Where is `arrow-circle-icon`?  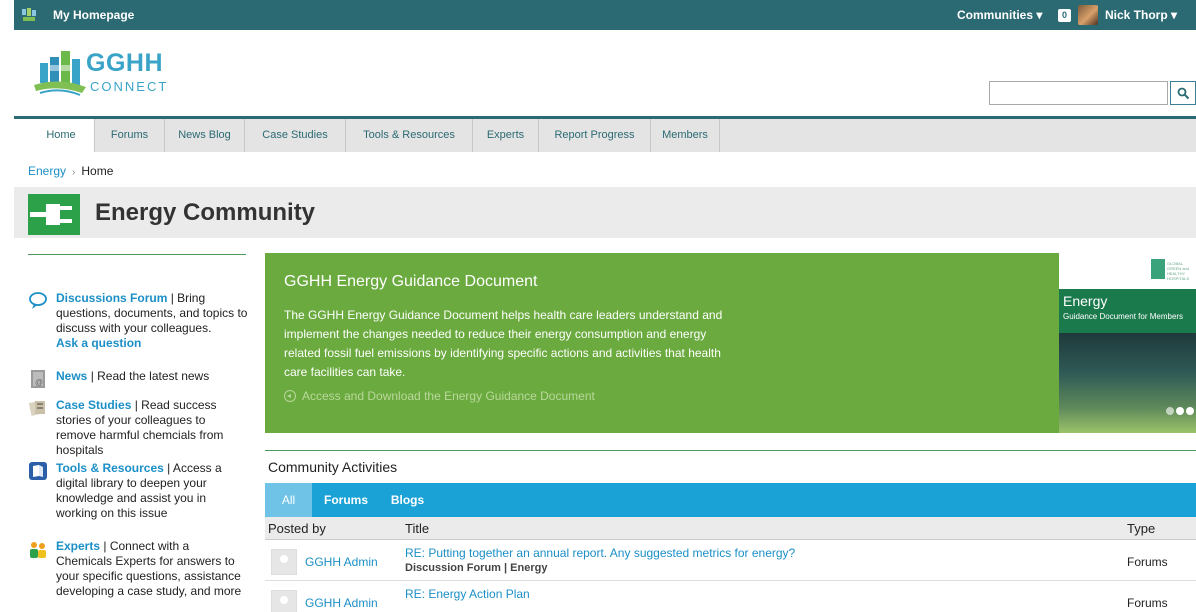
arrow-circle-icon is located at coordinates (290, 396).